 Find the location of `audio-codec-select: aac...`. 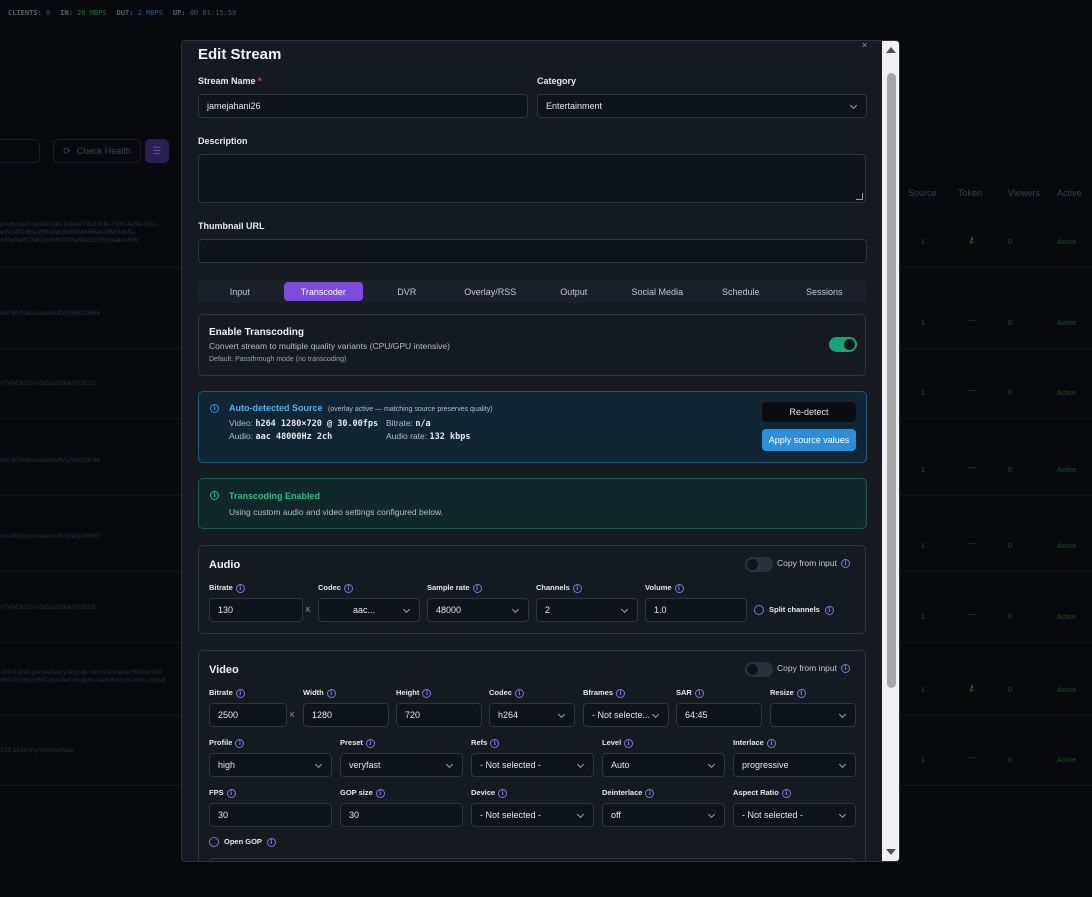

audio-codec-select: aac... is located at coordinates (369, 610).